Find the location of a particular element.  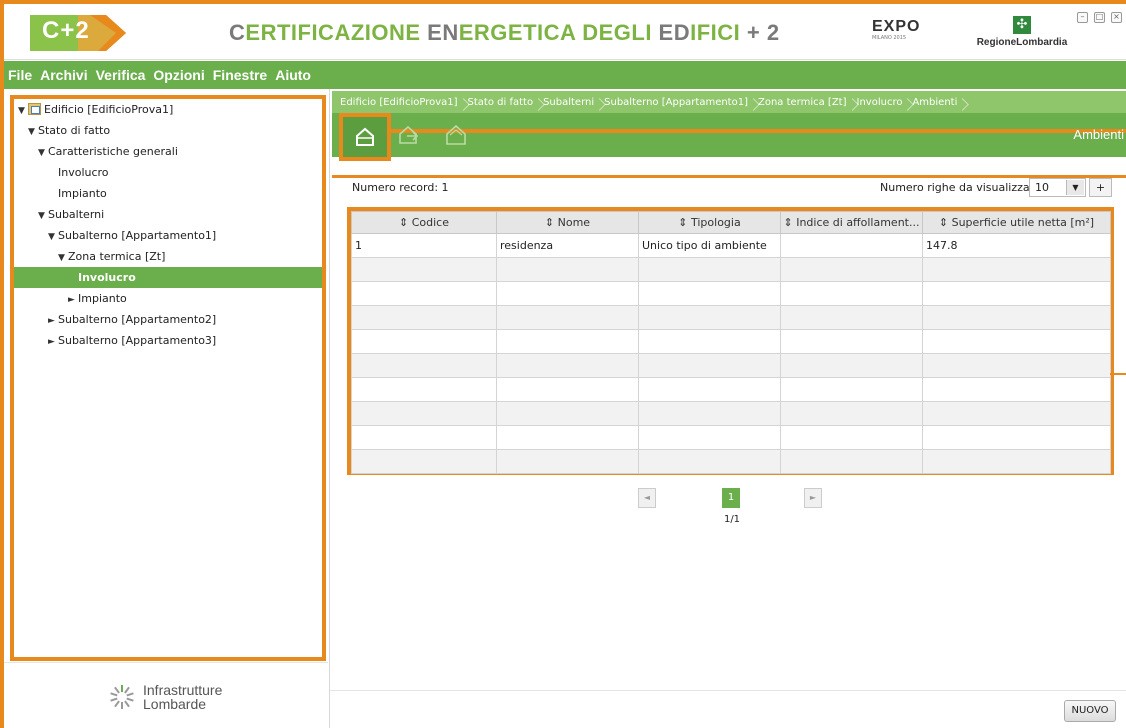

menu-archivi: Archivi is located at coordinates (63, 75).